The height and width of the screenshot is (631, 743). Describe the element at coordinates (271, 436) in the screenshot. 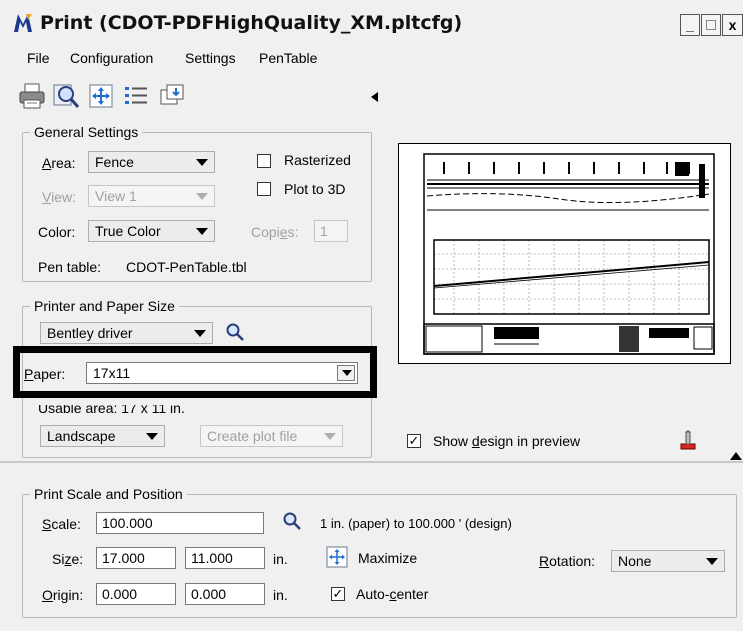

I see `create-plot-file-button: Create plot file` at that location.